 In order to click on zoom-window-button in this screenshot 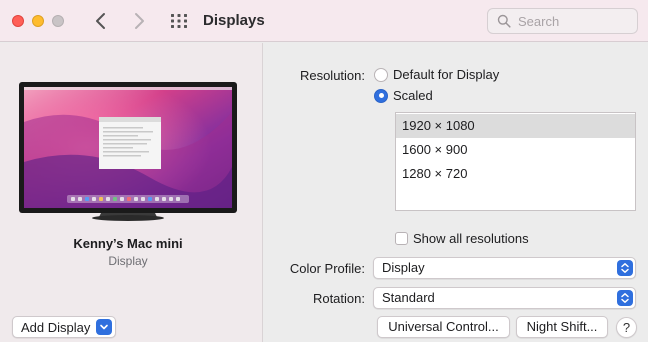, I will do `click(58, 21)`.